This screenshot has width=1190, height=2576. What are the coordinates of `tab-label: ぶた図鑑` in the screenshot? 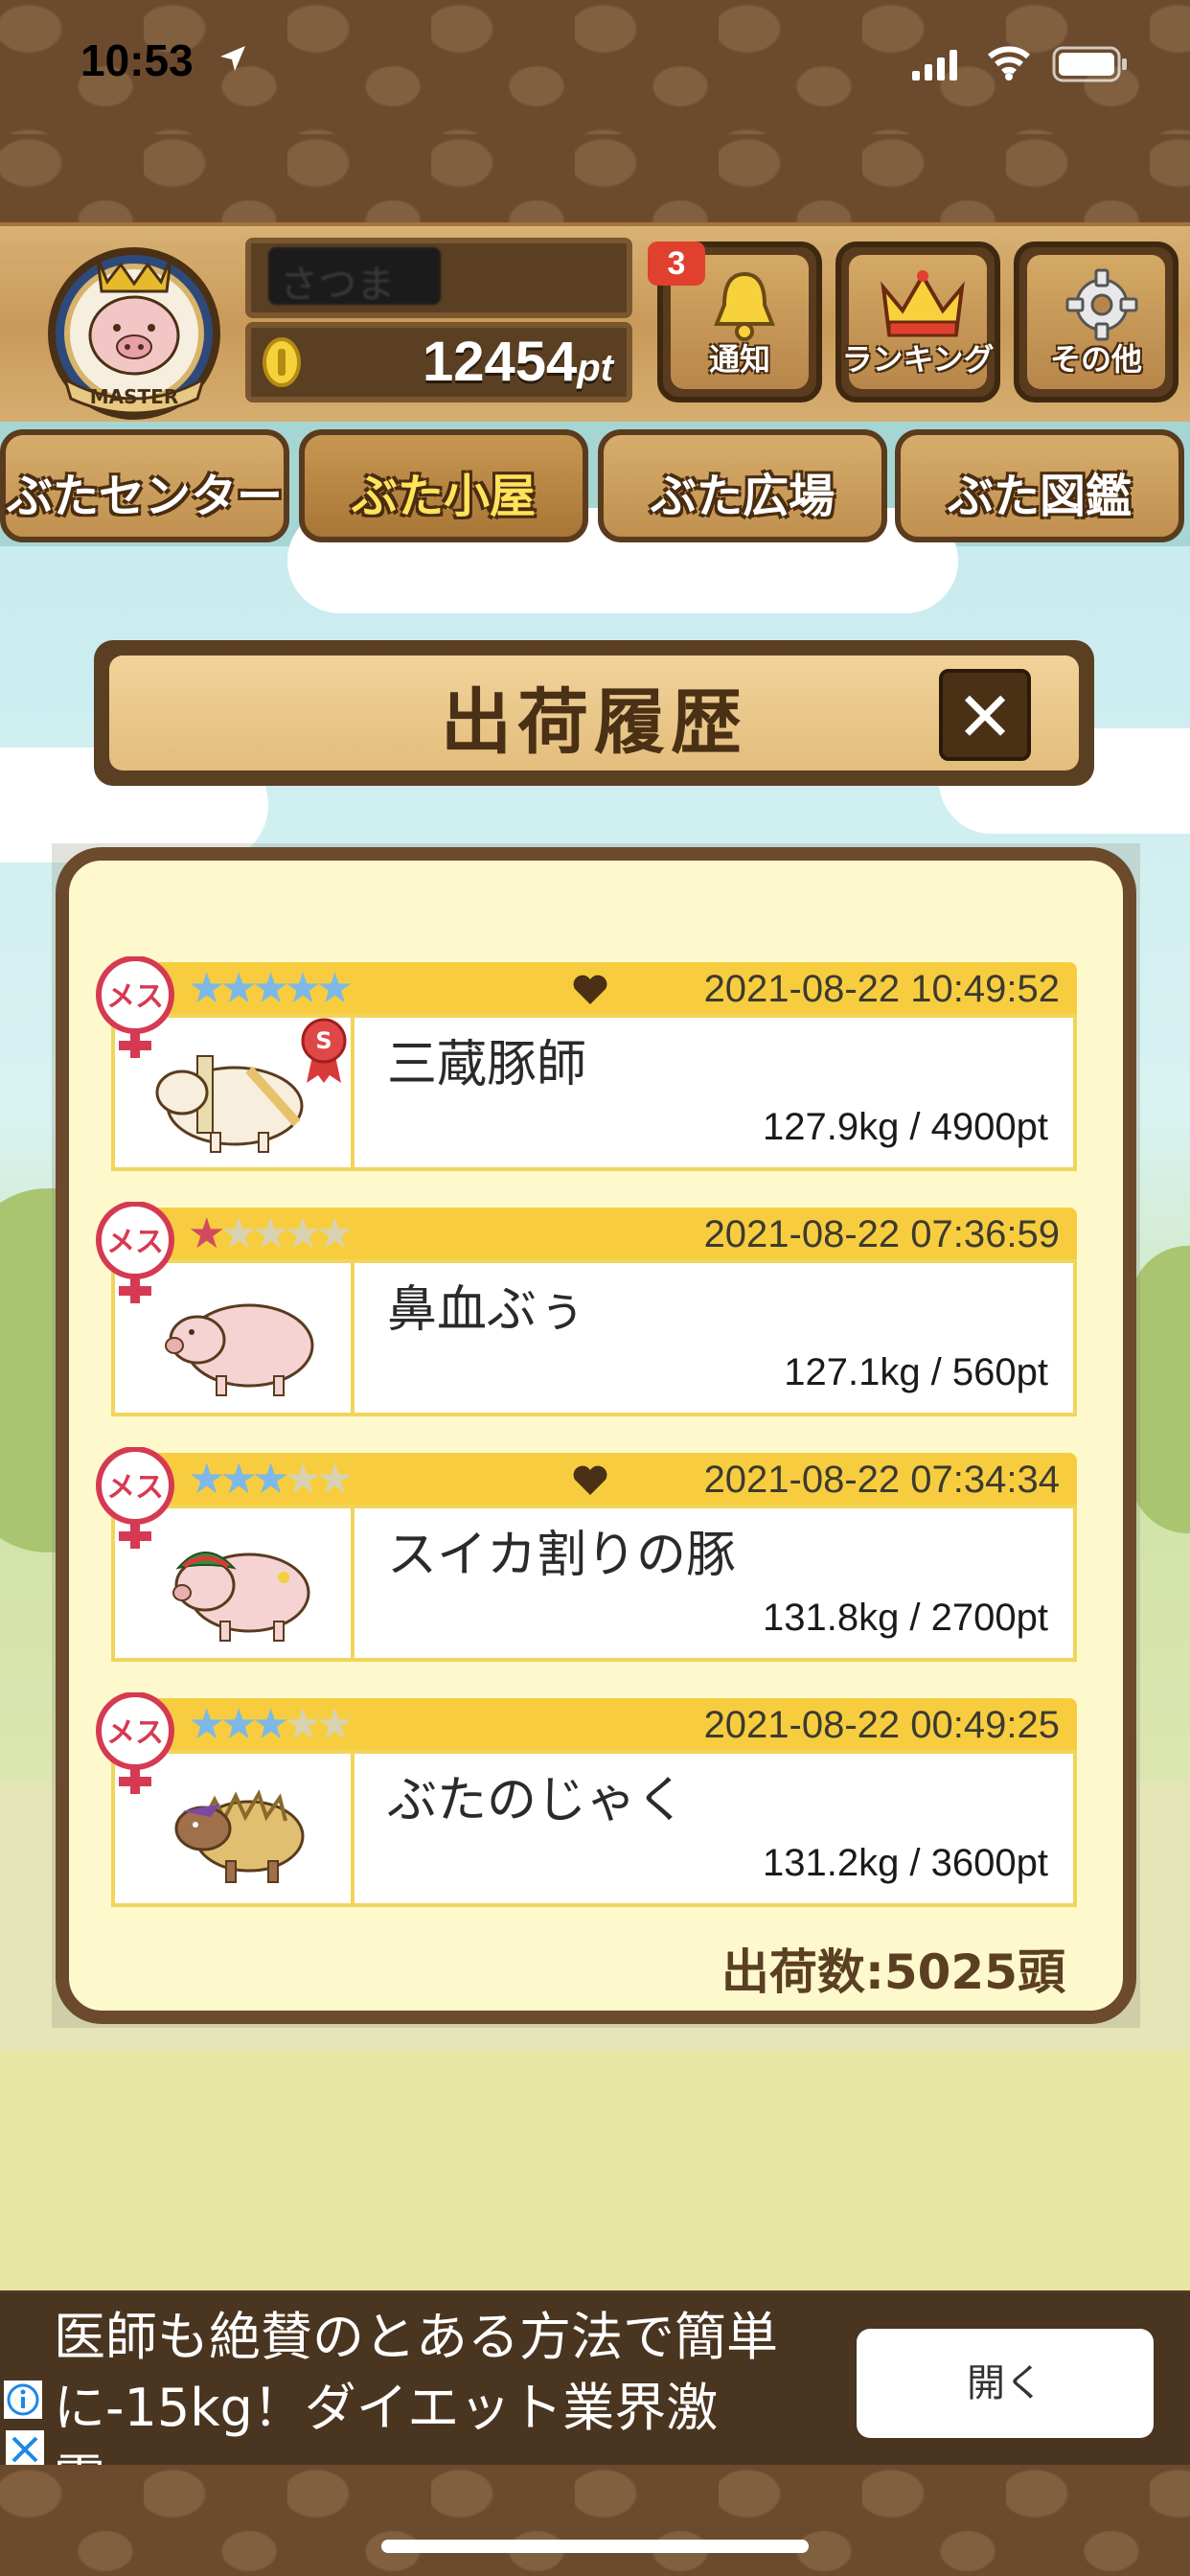 It's located at (1039, 496).